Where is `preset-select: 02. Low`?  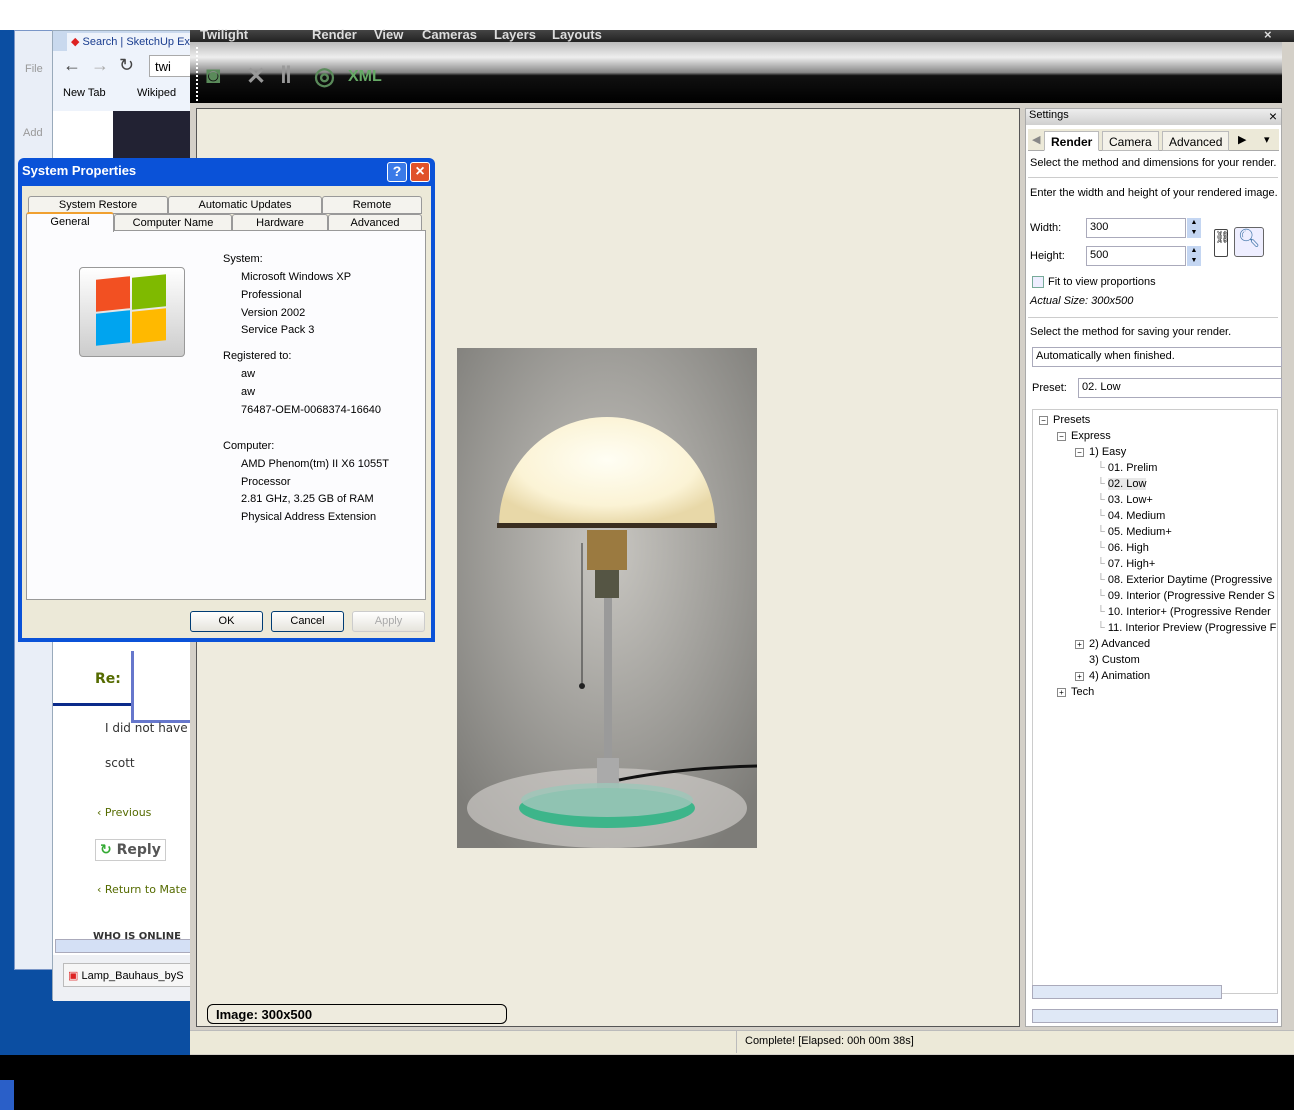 preset-select: 02. Low is located at coordinates (1180, 388).